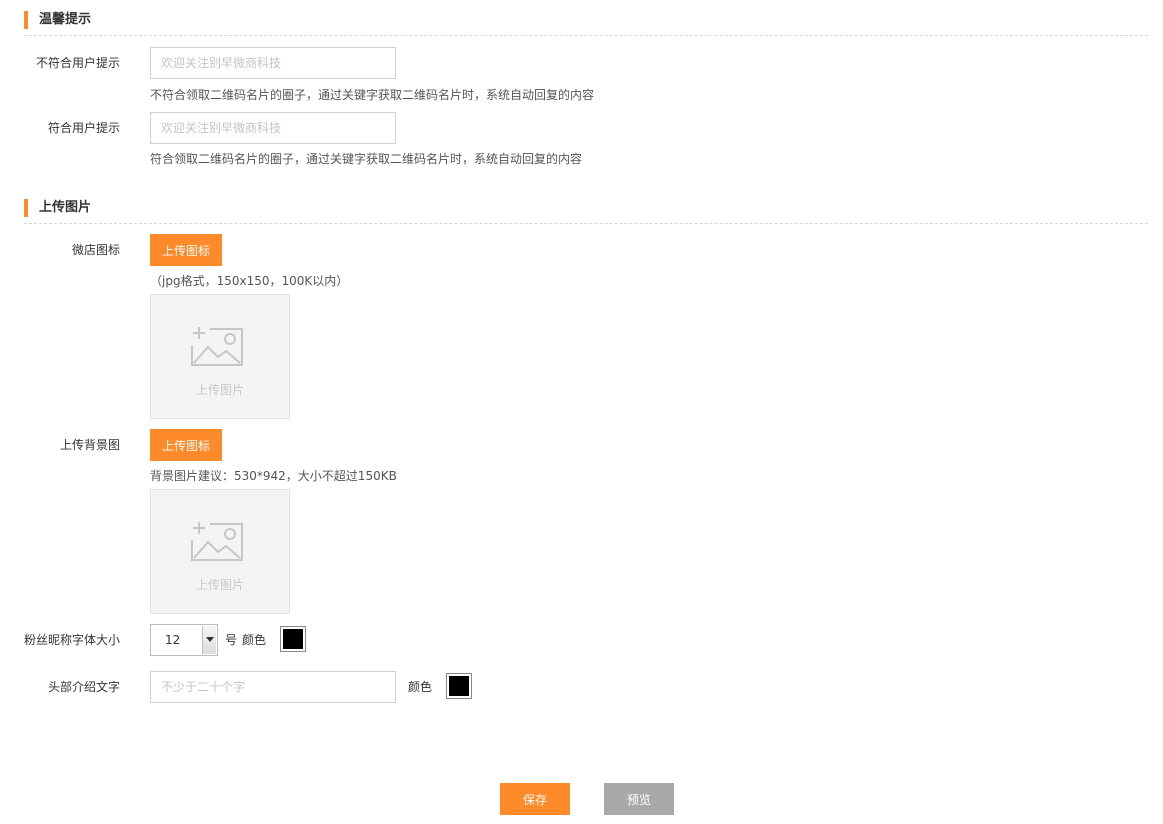 The height and width of the screenshot is (824, 1163). Describe the element at coordinates (535, 799) in the screenshot. I see `save-button: 保存` at that location.